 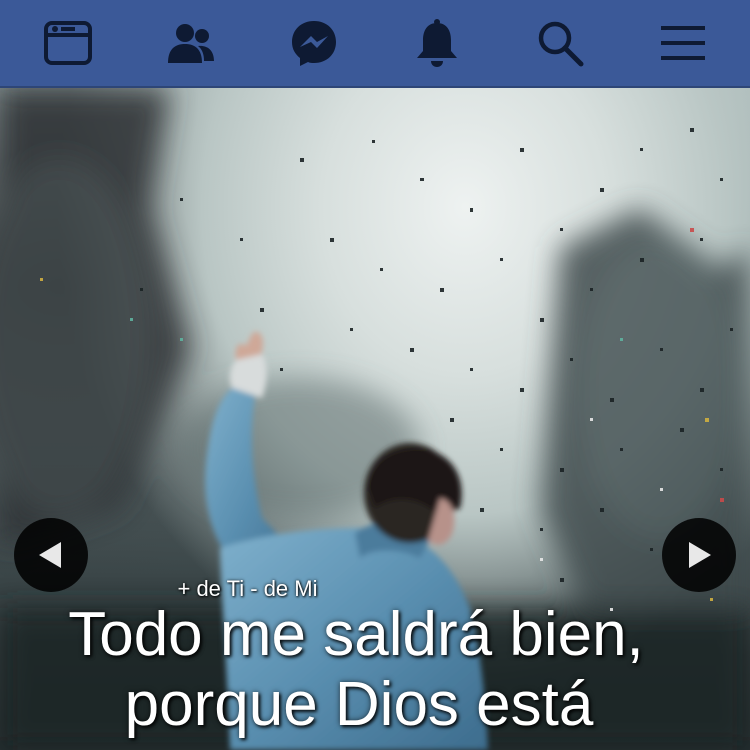 I want to click on triangle-right-icon, so click(x=700, y=555).